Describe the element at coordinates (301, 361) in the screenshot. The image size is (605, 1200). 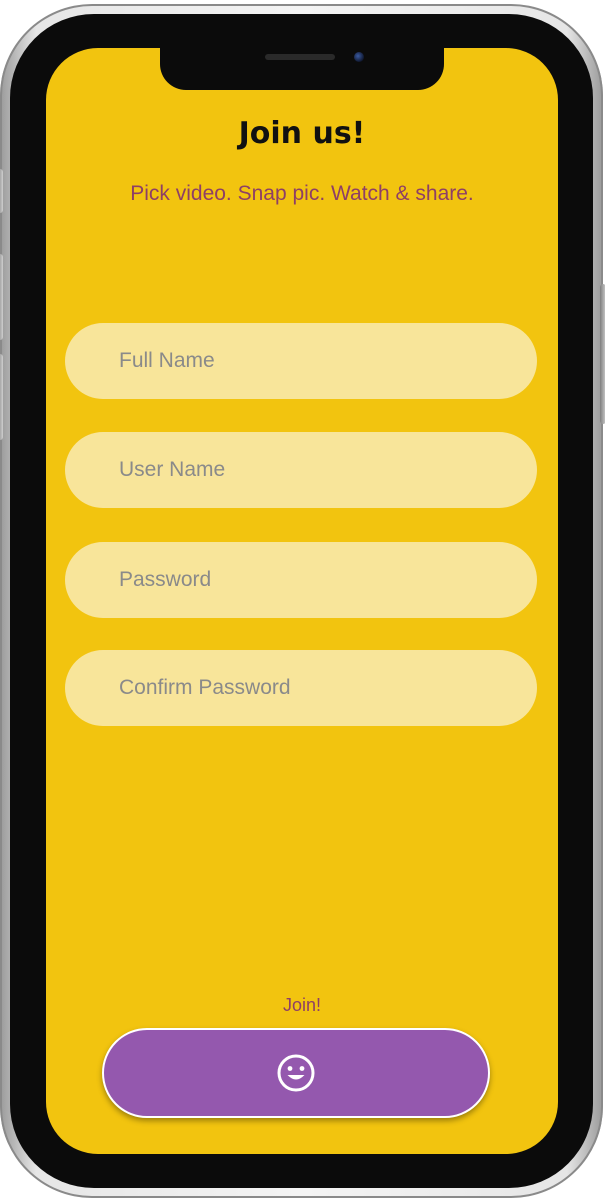
I see `full-name-input` at that location.